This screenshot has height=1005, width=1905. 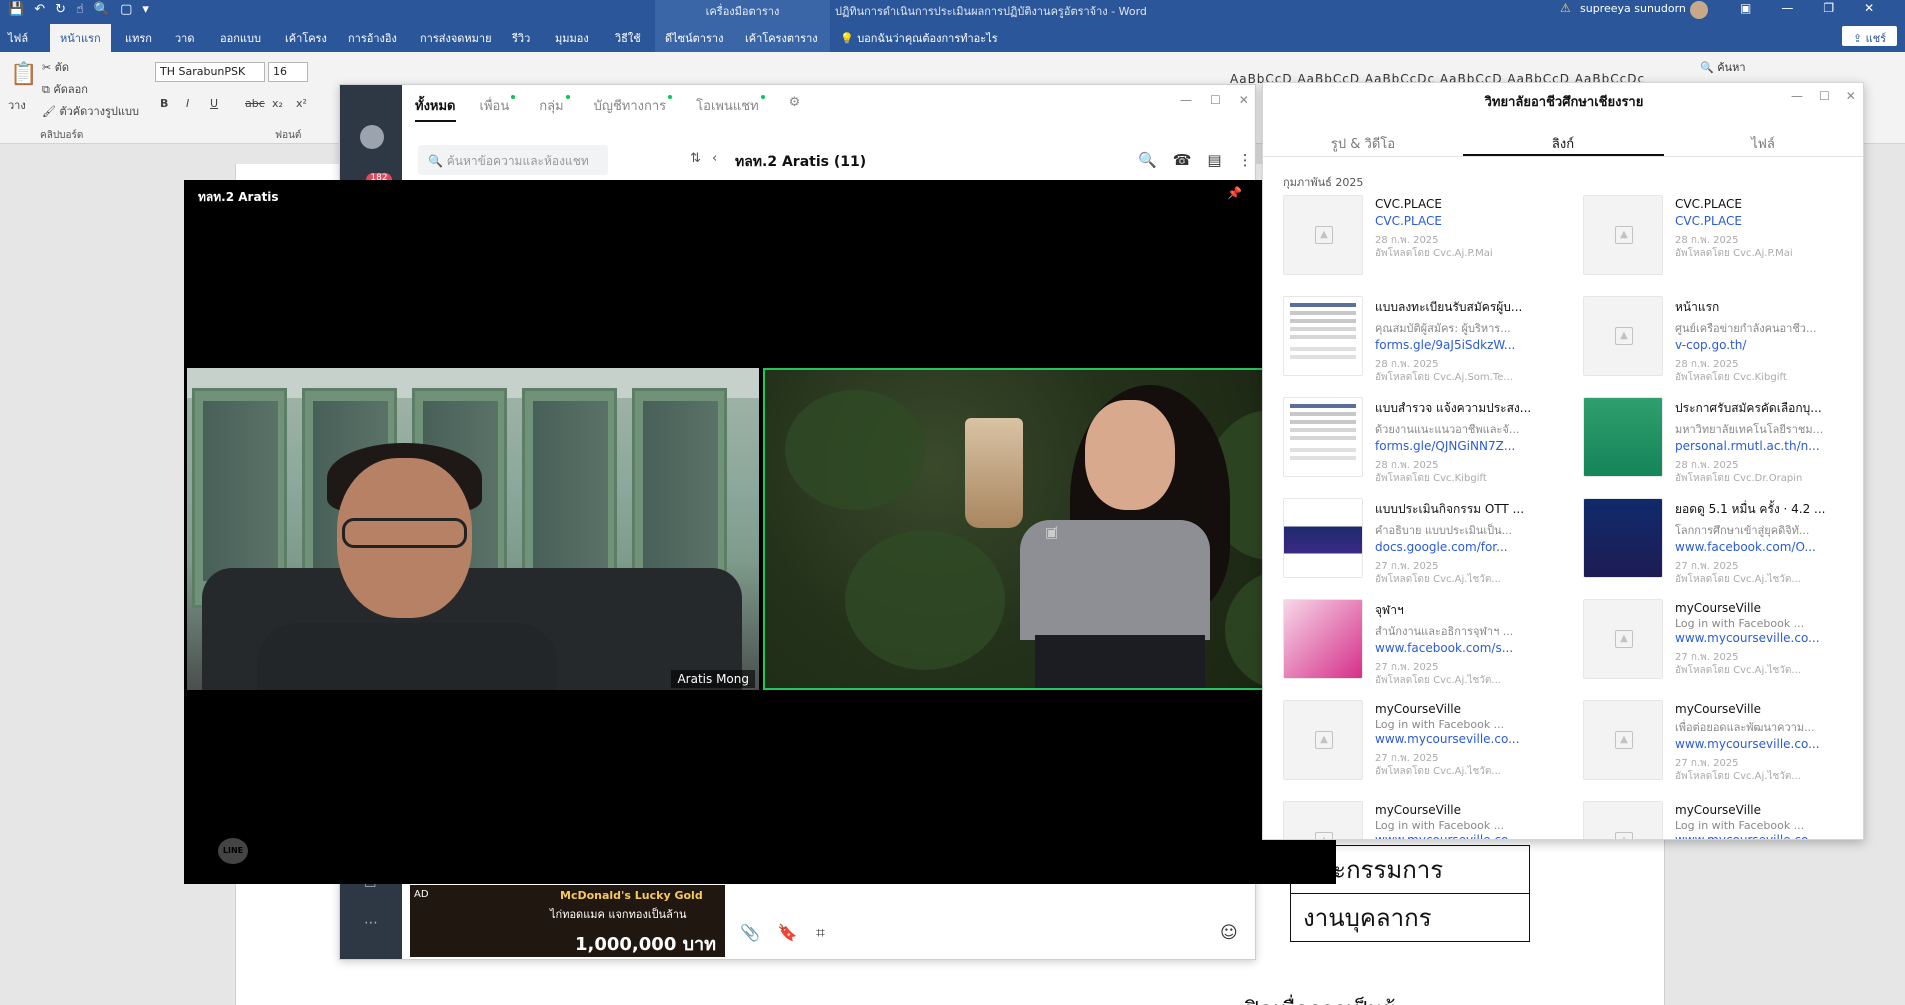 I want to click on collapse-icon: ‹, so click(x=714, y=158).